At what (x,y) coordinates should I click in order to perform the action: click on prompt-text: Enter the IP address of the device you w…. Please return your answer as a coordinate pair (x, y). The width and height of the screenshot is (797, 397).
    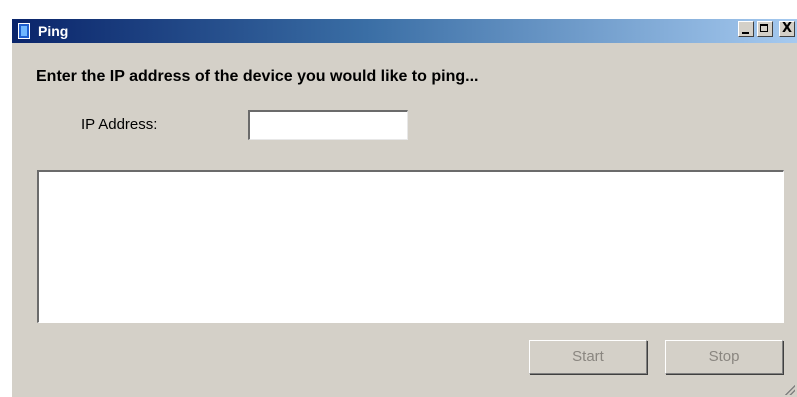
    Looking at the image, I should click on (257, 76).